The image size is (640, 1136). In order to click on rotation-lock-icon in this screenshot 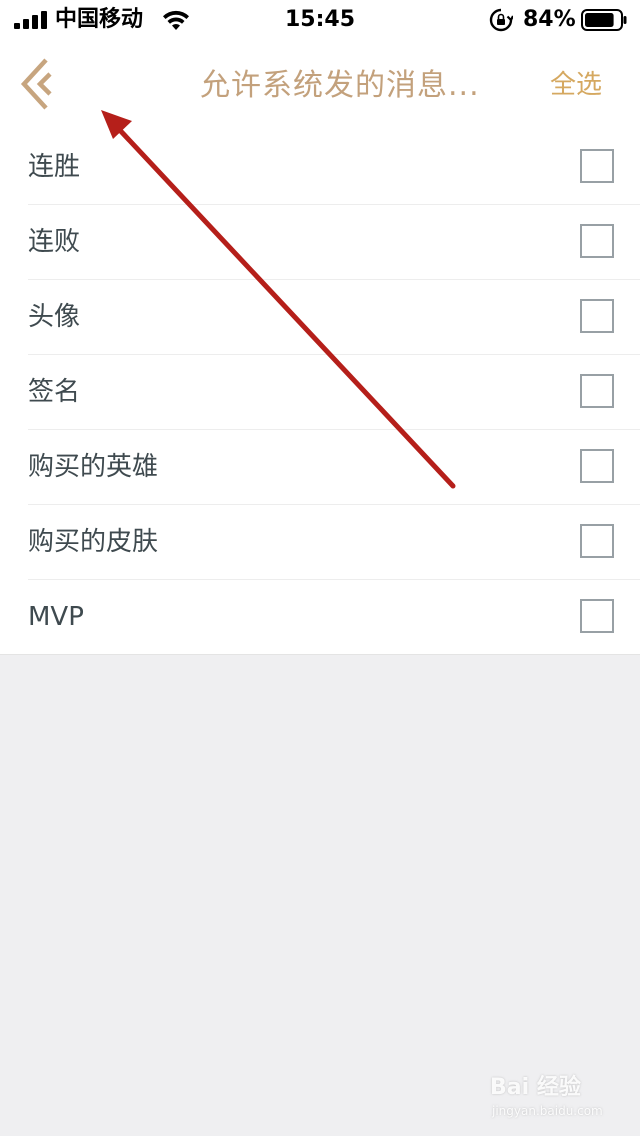, I will do `click(501, 20)`.